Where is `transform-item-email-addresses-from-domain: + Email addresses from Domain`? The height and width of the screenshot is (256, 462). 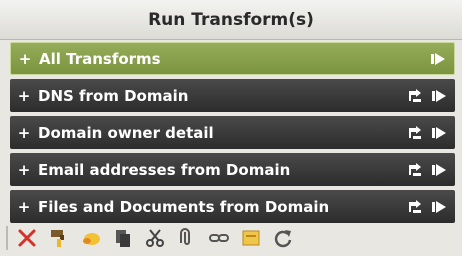 transform-item-email-addresses-from-domain: + Email addresses from Domain is located at coordinates (232, 169).